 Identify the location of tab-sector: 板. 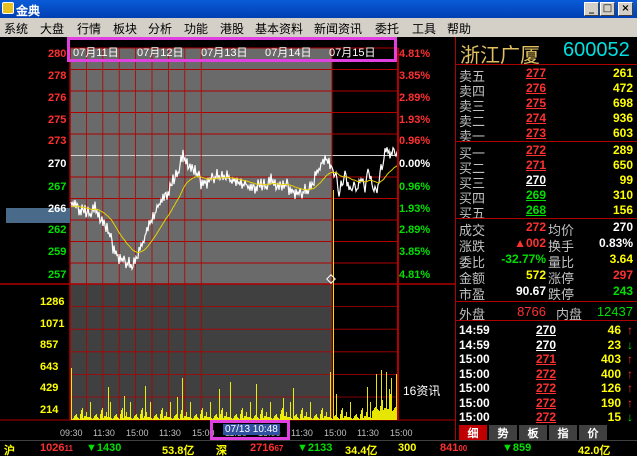
(533, 432).